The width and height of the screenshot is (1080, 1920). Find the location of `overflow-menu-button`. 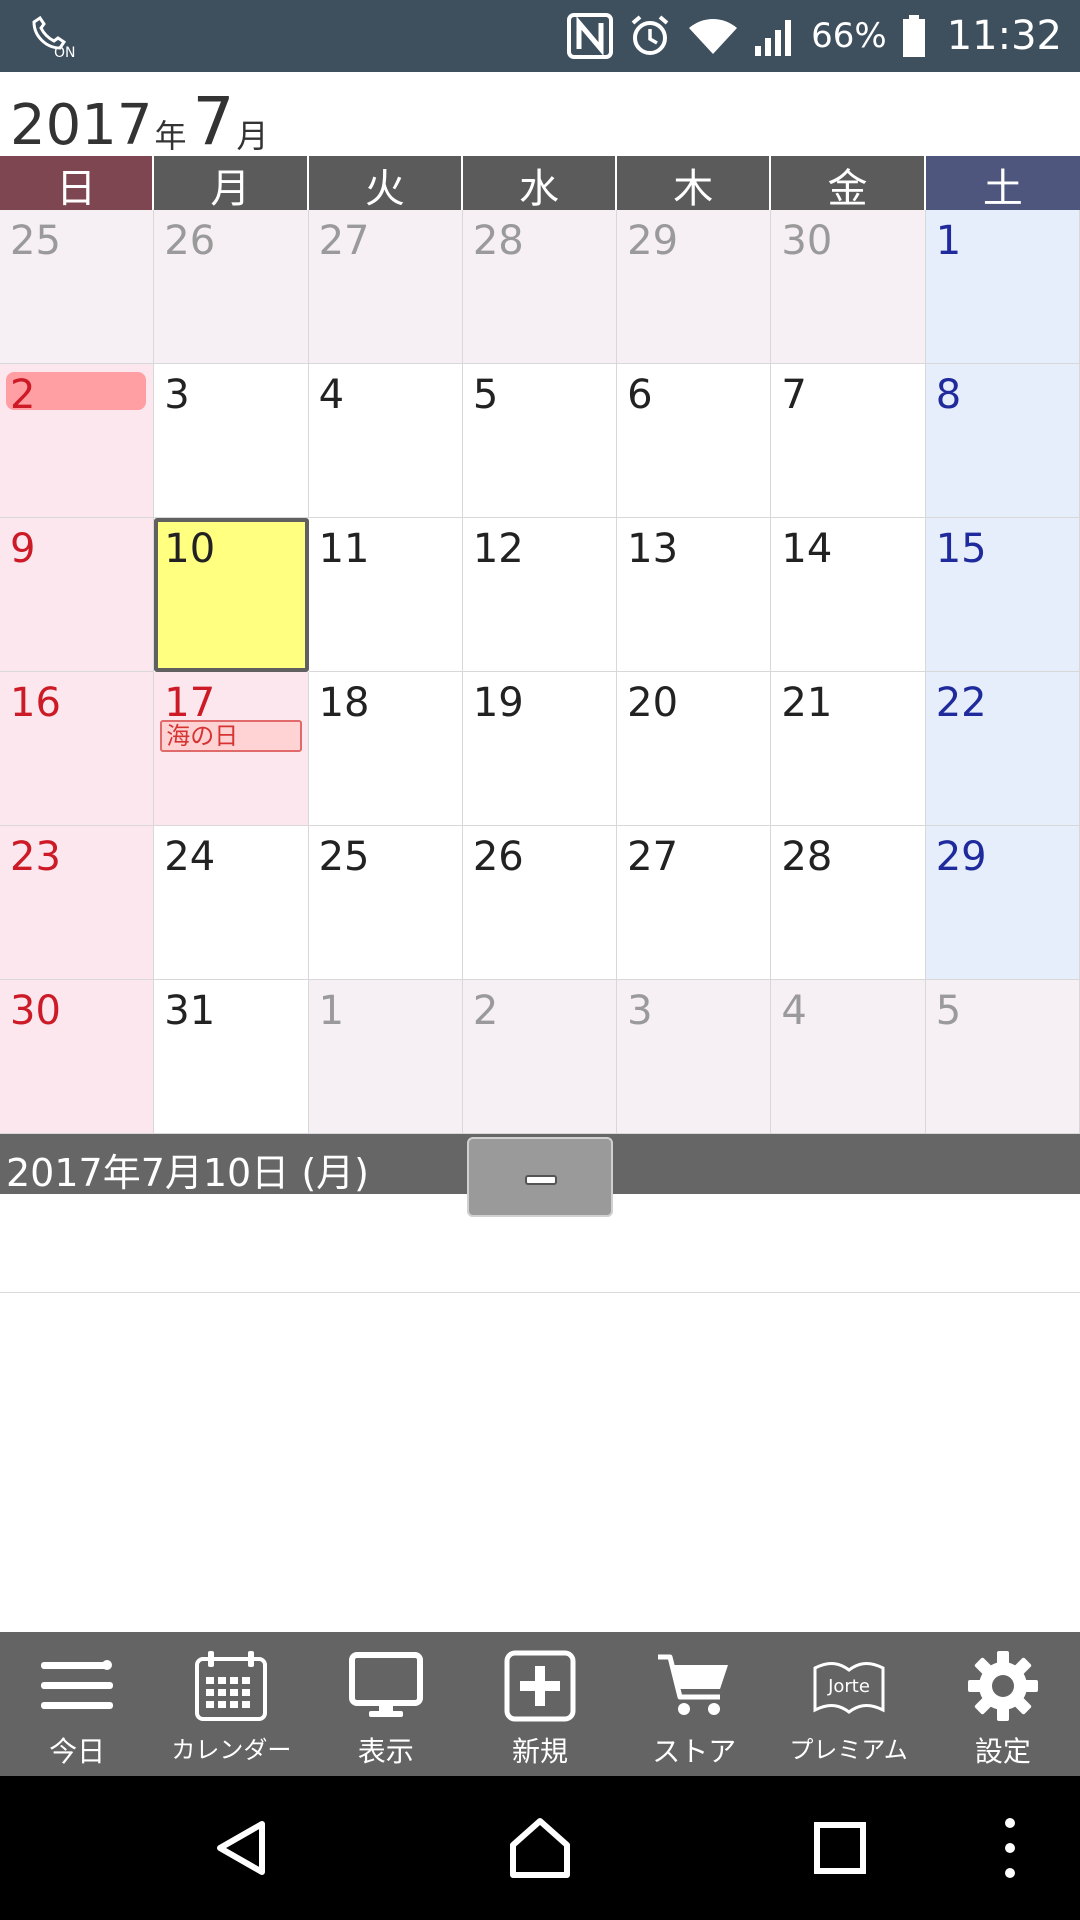

overflow-menu-button is located at coordinates (1010, 1848).